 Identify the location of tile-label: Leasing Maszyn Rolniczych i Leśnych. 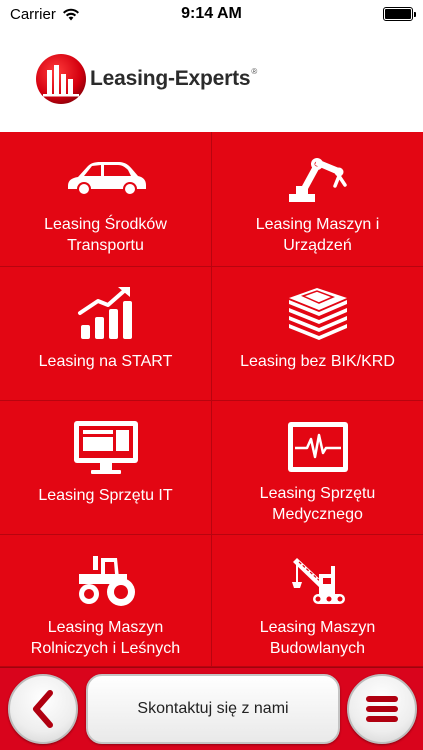
(105, 638).